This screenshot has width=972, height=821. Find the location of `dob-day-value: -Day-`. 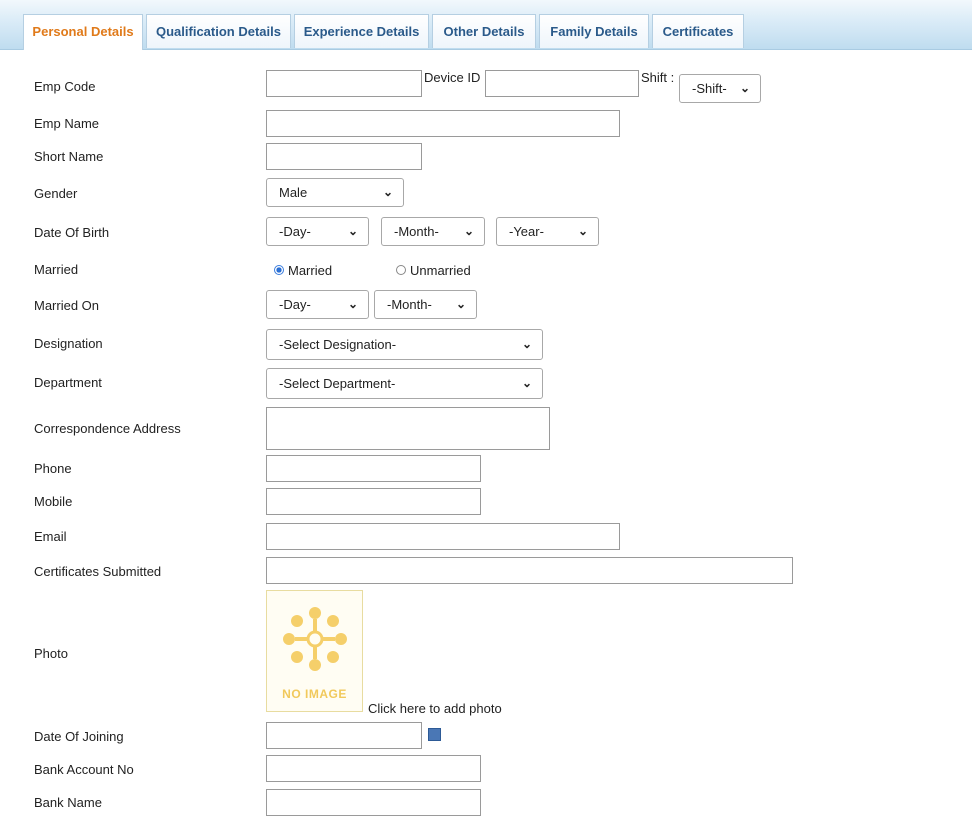

dob-day-value: -Day- is located at coordinates (295, 231).